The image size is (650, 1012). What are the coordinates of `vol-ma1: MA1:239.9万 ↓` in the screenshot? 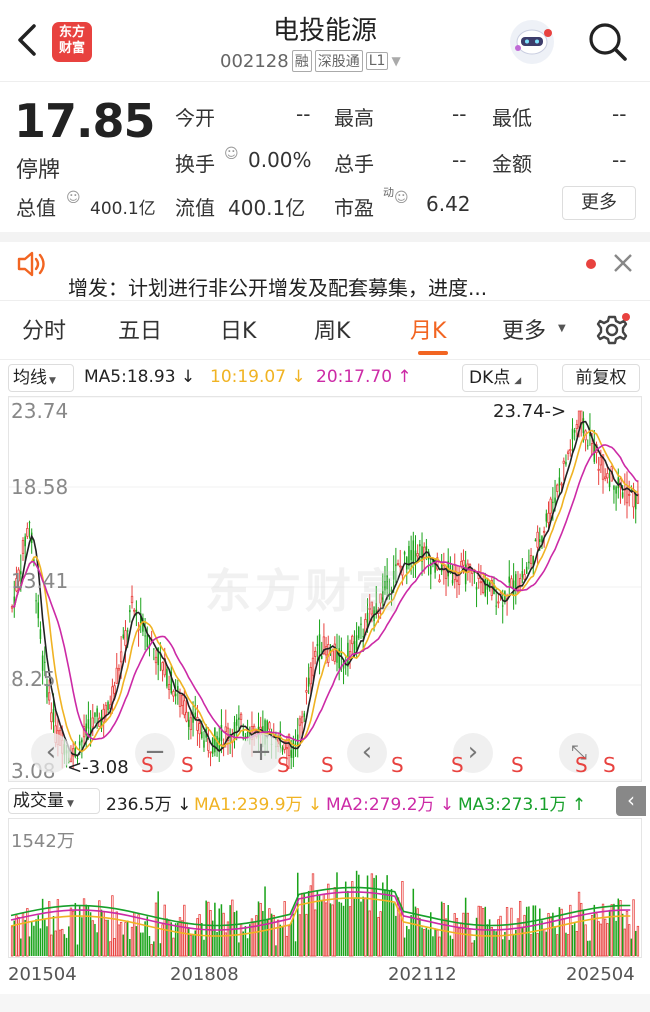 It's located at (258, 805).